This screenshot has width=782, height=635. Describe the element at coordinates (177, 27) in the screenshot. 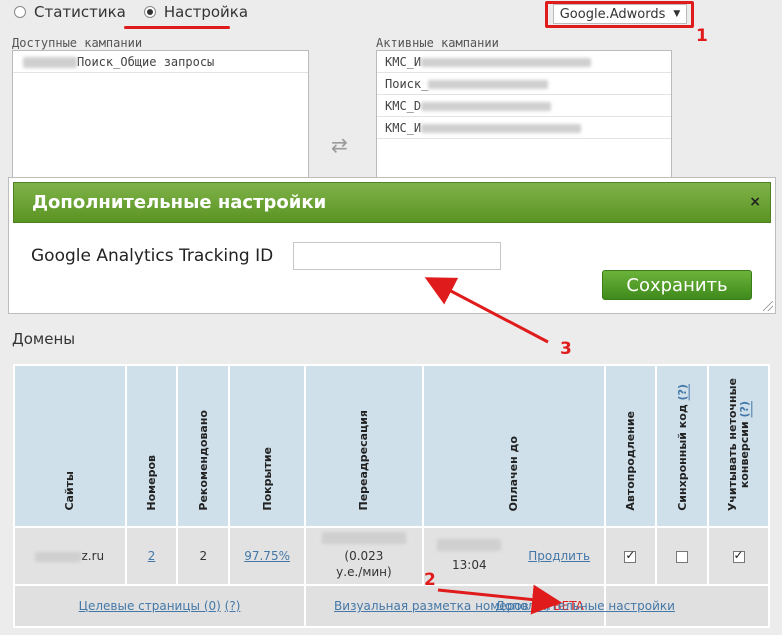

I see `settings-highlight-underline` at that location.